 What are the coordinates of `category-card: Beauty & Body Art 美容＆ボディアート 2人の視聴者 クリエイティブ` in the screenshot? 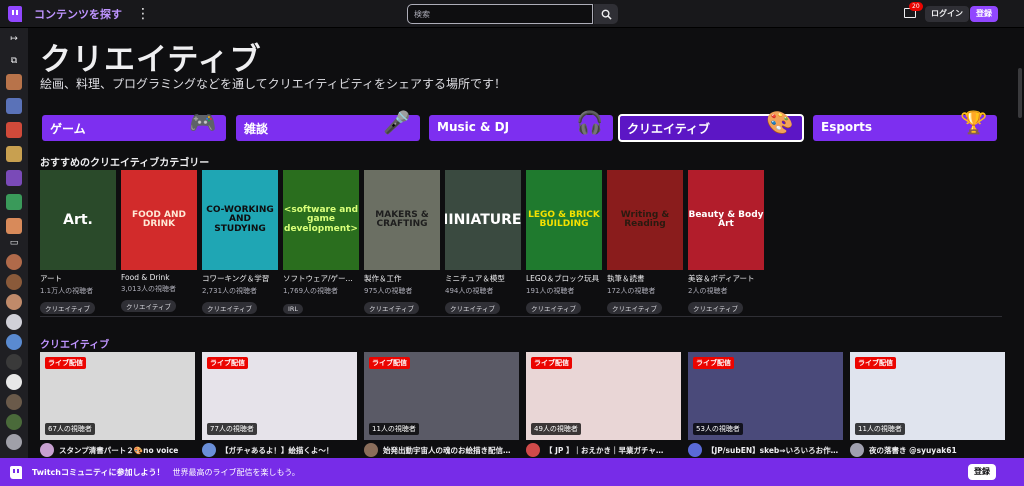 It's located at (726, 242).